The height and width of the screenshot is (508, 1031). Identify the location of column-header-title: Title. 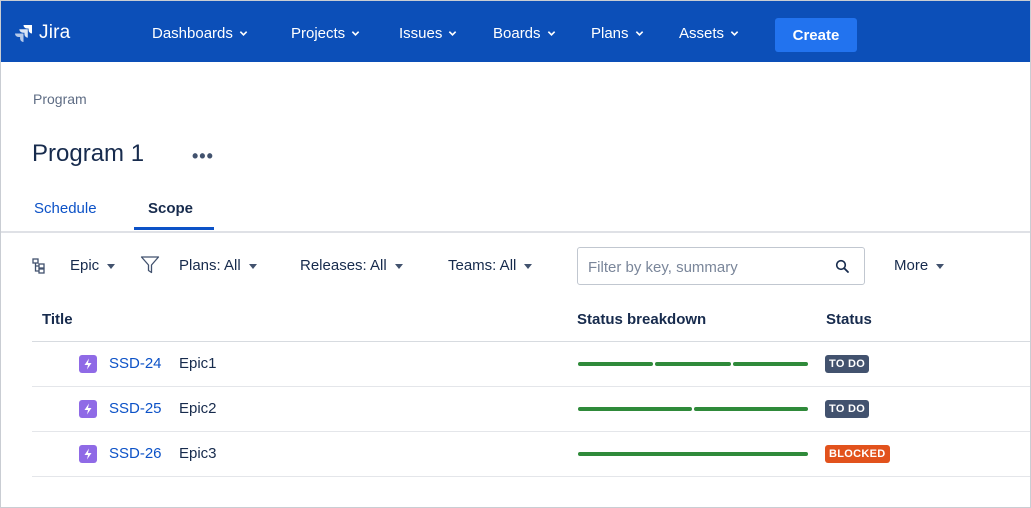
(57, 319).